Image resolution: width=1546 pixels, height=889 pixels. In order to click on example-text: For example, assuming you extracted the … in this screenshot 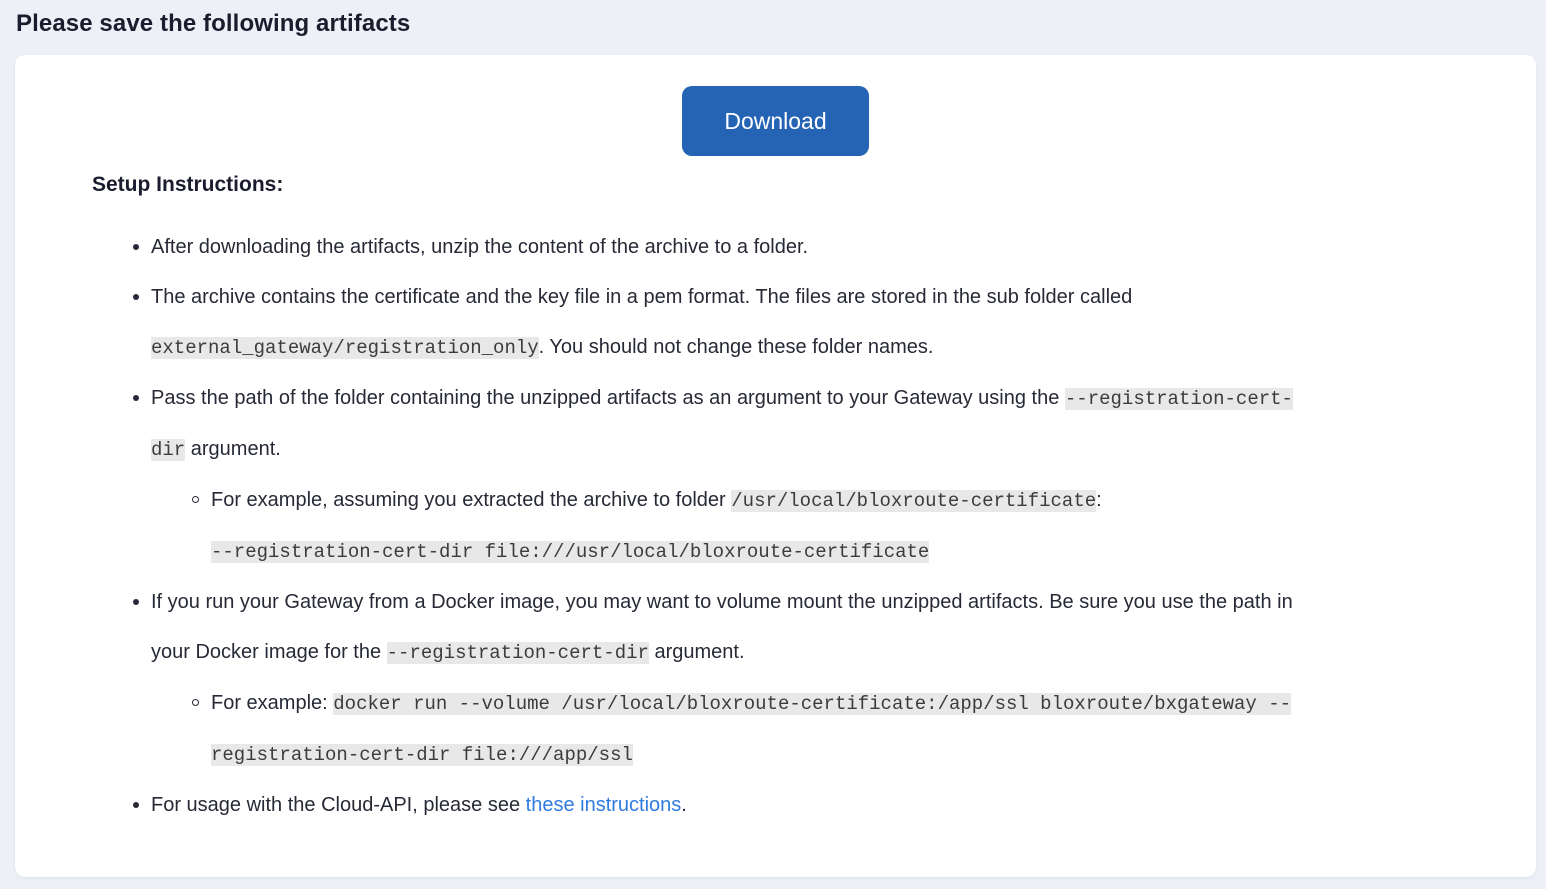, I will do `click(471, 500)`.